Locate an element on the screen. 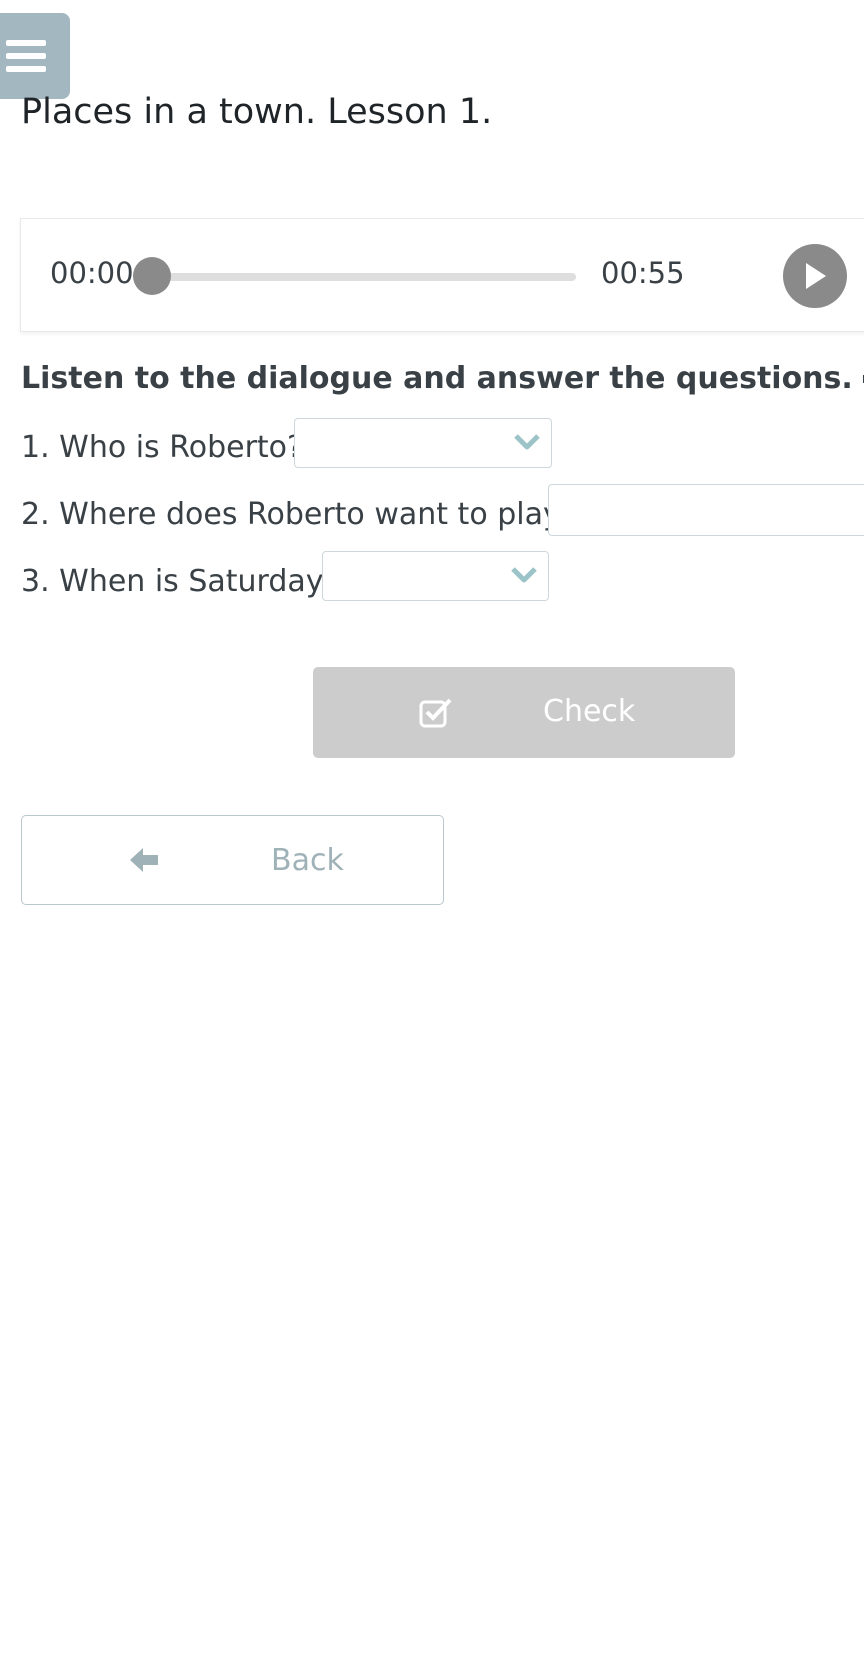 Image resolution: width=864 pixels, height=1653 pixels. audio-player: 00:00 00:55 is located at coordinates (442, 275).